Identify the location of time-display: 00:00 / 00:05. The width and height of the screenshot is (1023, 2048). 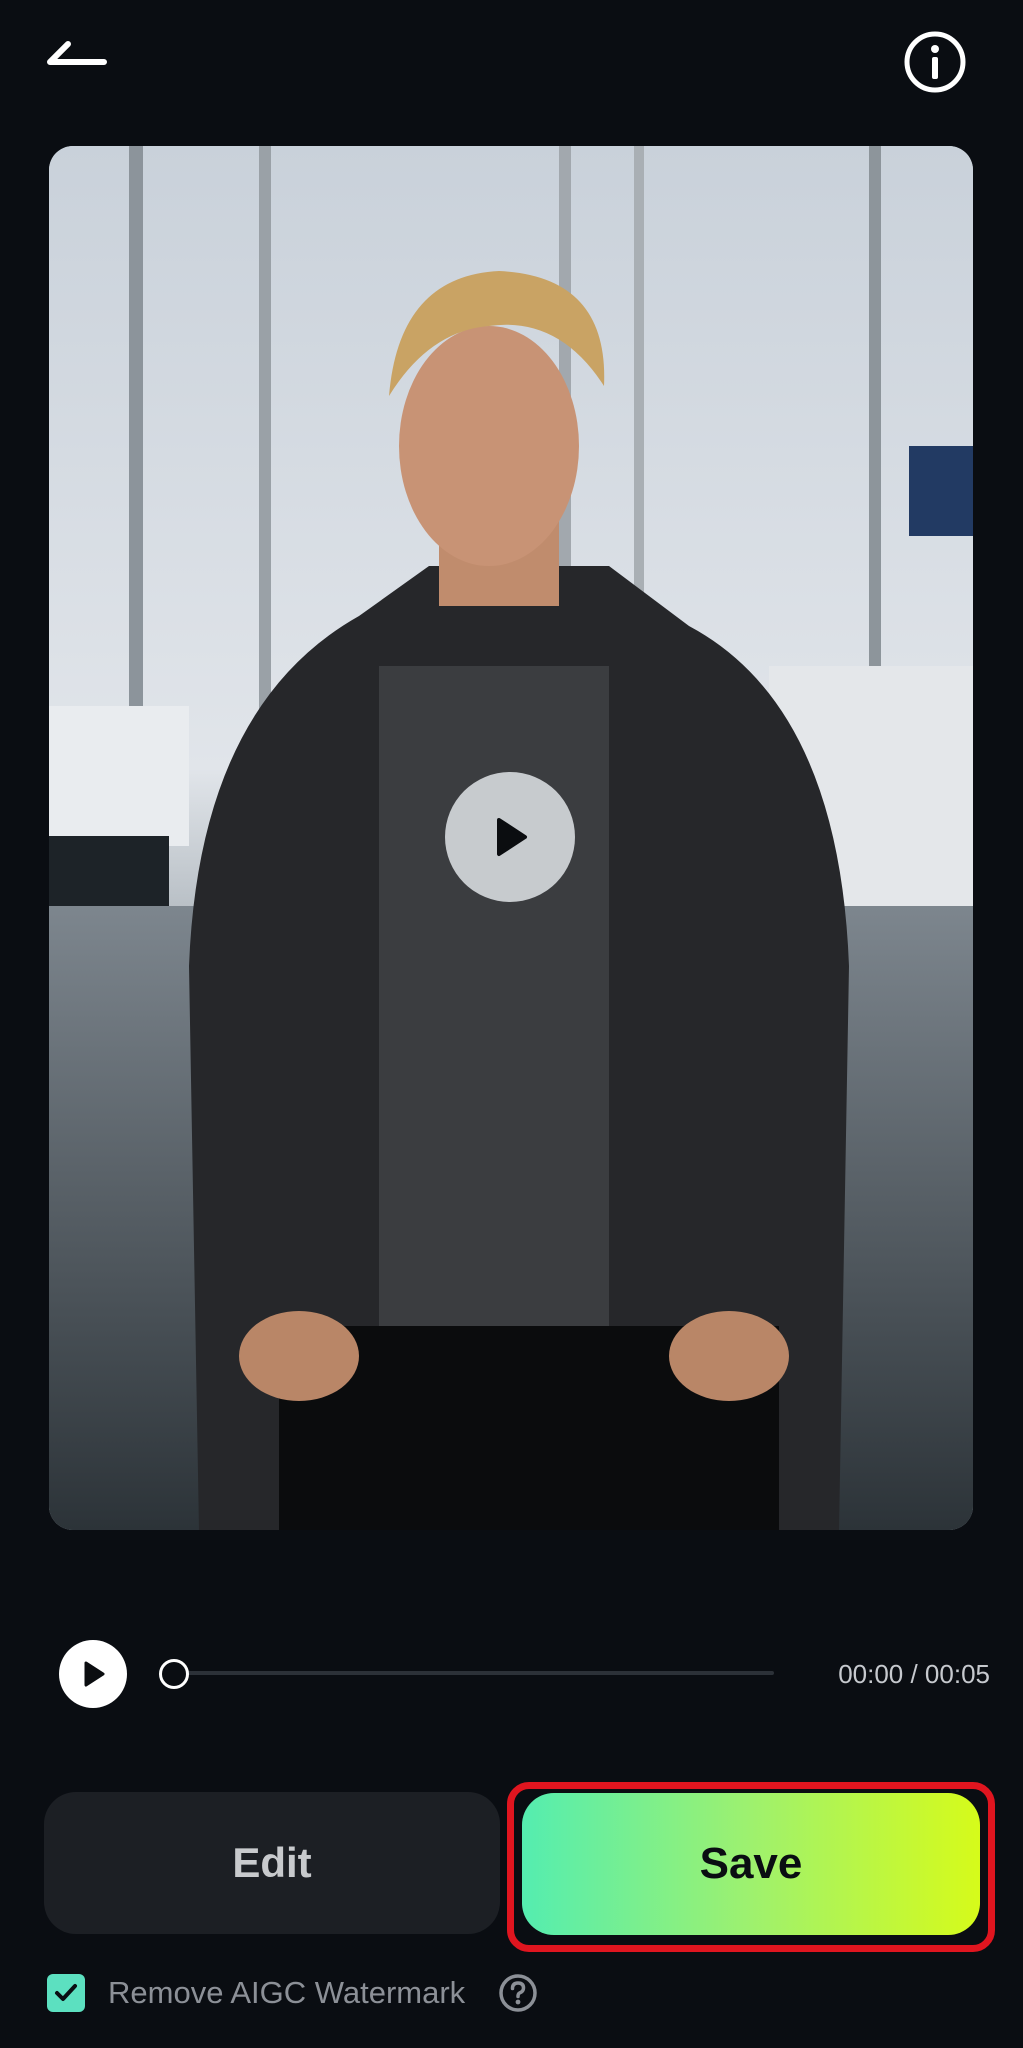
(914, 1674).